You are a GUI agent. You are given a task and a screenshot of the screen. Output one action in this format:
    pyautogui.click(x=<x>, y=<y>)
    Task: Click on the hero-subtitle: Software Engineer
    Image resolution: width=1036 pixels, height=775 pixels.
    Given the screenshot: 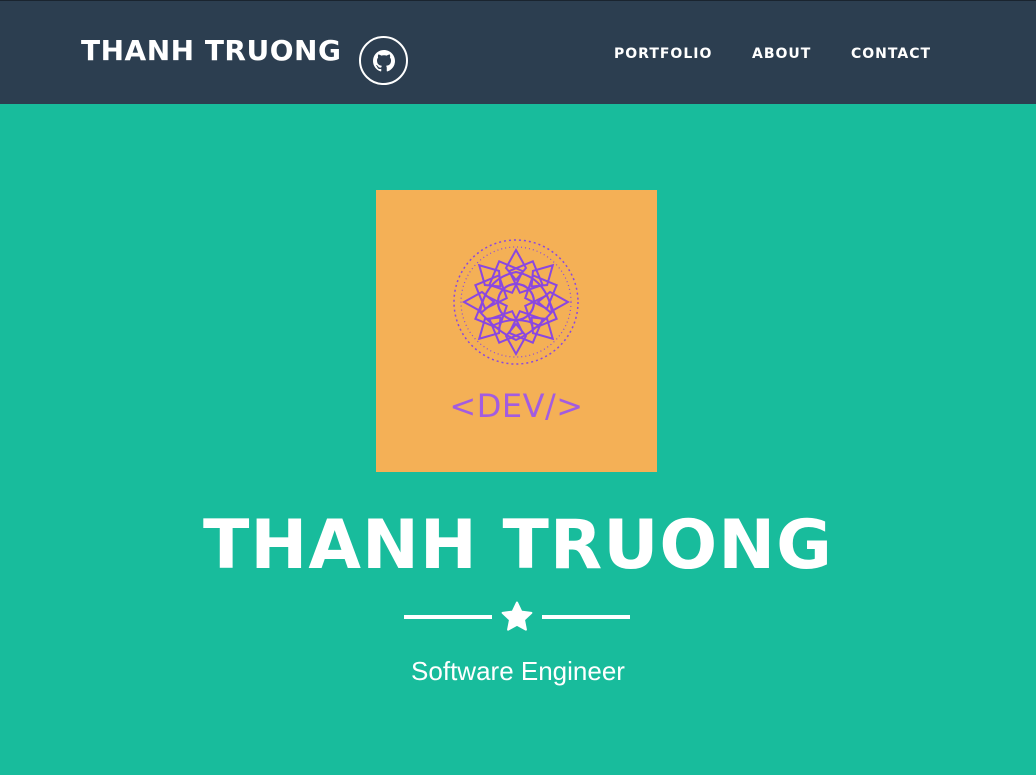 What is the action you would take?
    pyautogui.click(x=518, y=671)
    